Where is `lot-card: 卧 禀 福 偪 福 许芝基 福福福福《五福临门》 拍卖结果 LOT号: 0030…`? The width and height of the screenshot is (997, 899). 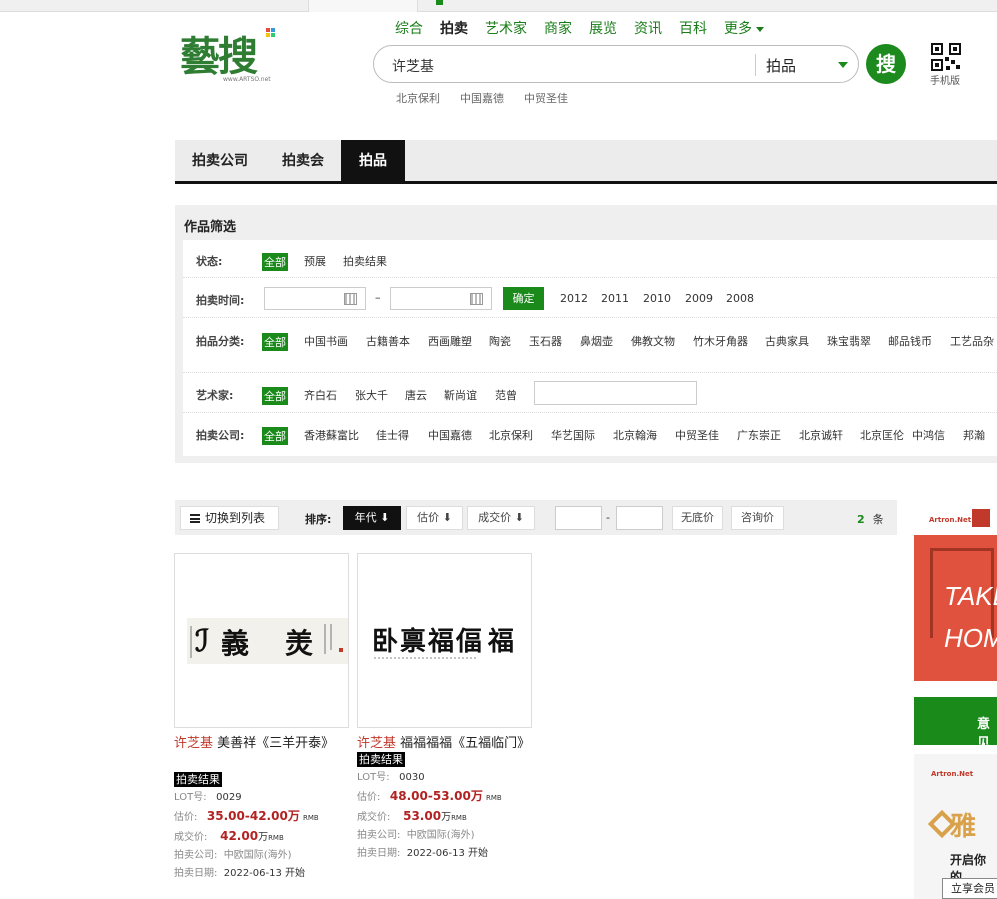 lot-card: 卧 禀 福 偪 福 许芝基 福福福福《五福临门》 拍卖结果 LOT号: 0030… is located at coordinates (444, 708).